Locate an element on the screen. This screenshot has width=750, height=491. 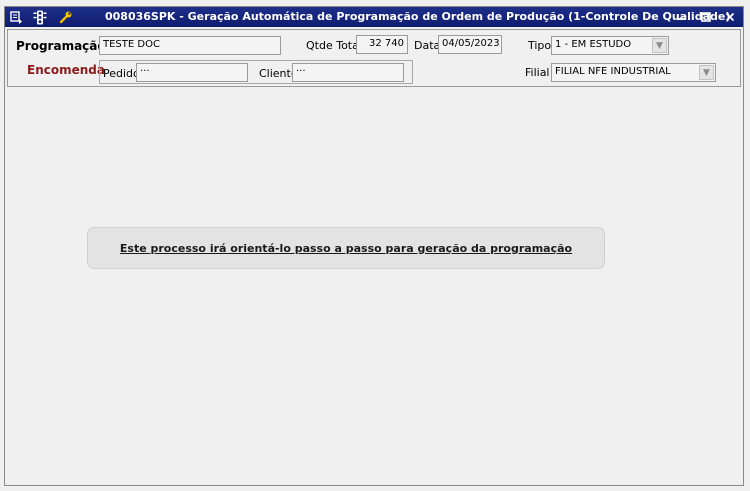
filial-label: Filial is located at coordinates (537, 72).